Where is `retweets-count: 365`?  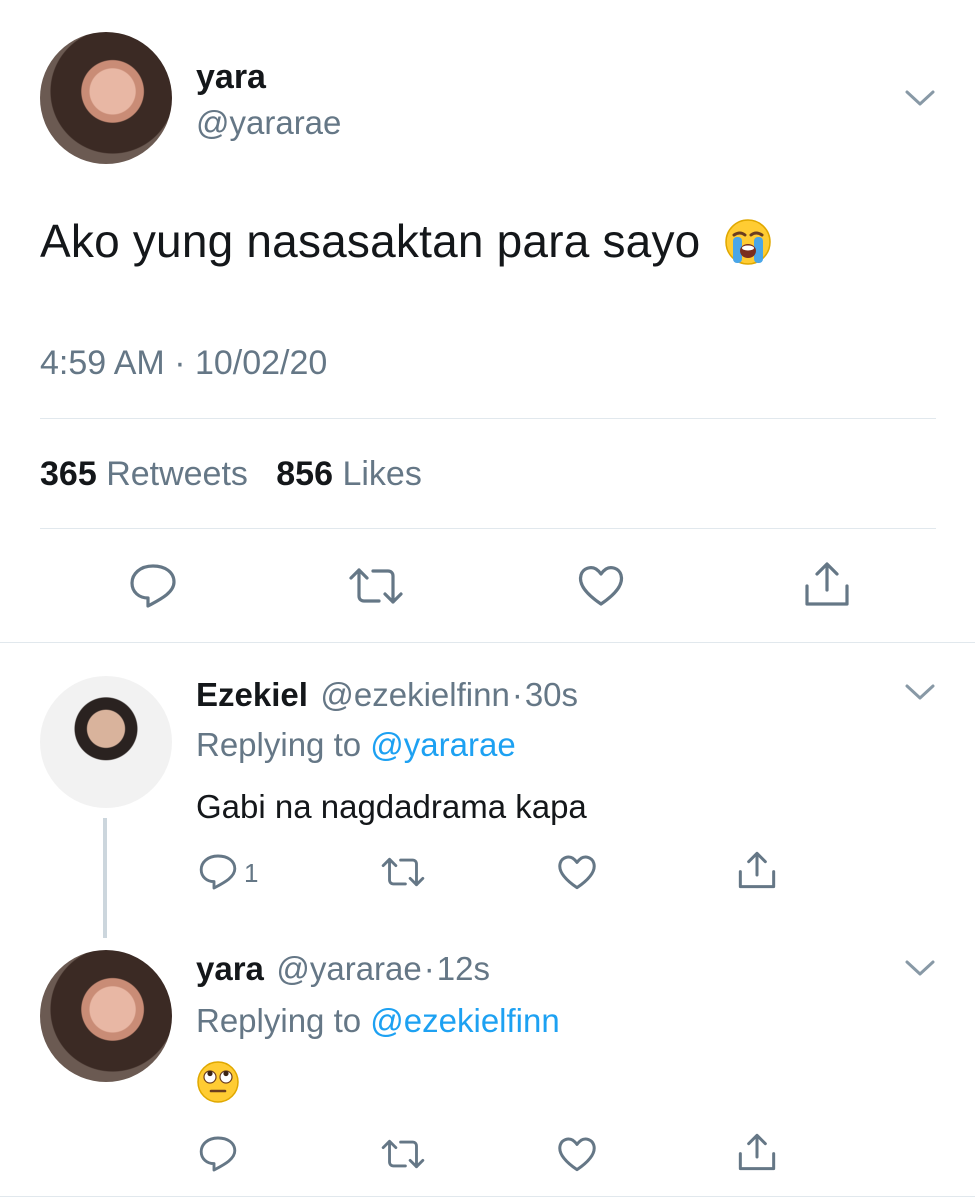 retweets-count: 365 is located at coordinates (68, 474).